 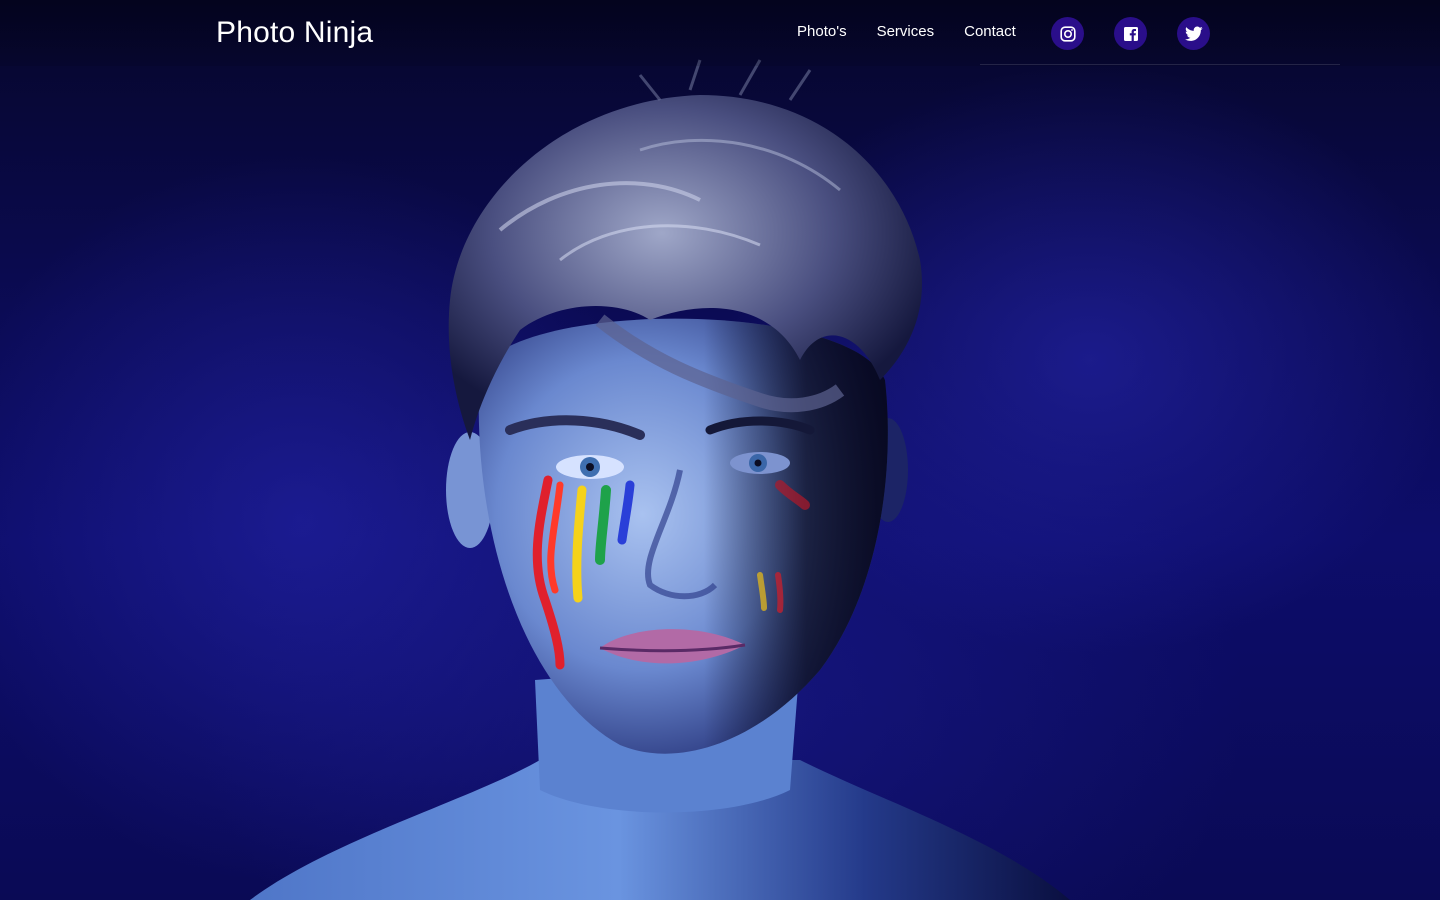 I want to click on facebook-icon, so click(x=1130, y=33).